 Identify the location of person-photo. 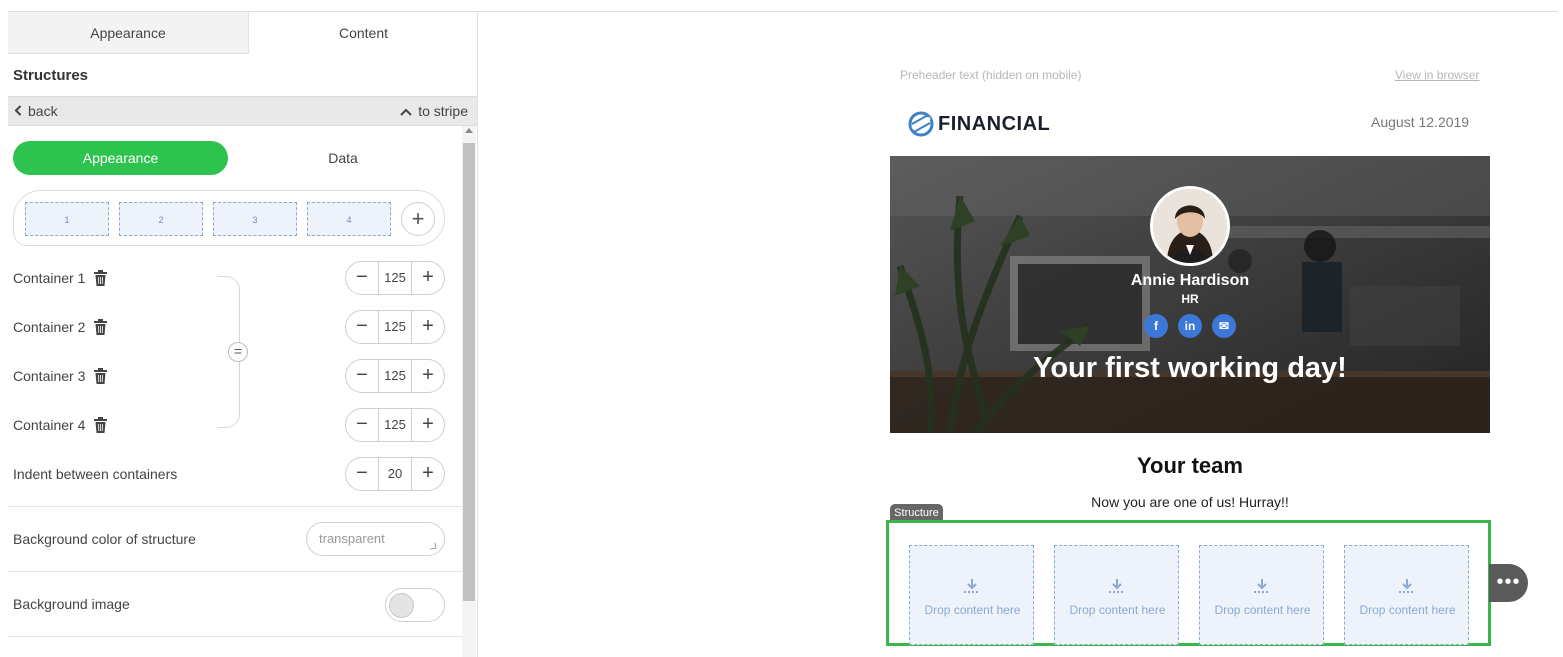
(1190, 226).